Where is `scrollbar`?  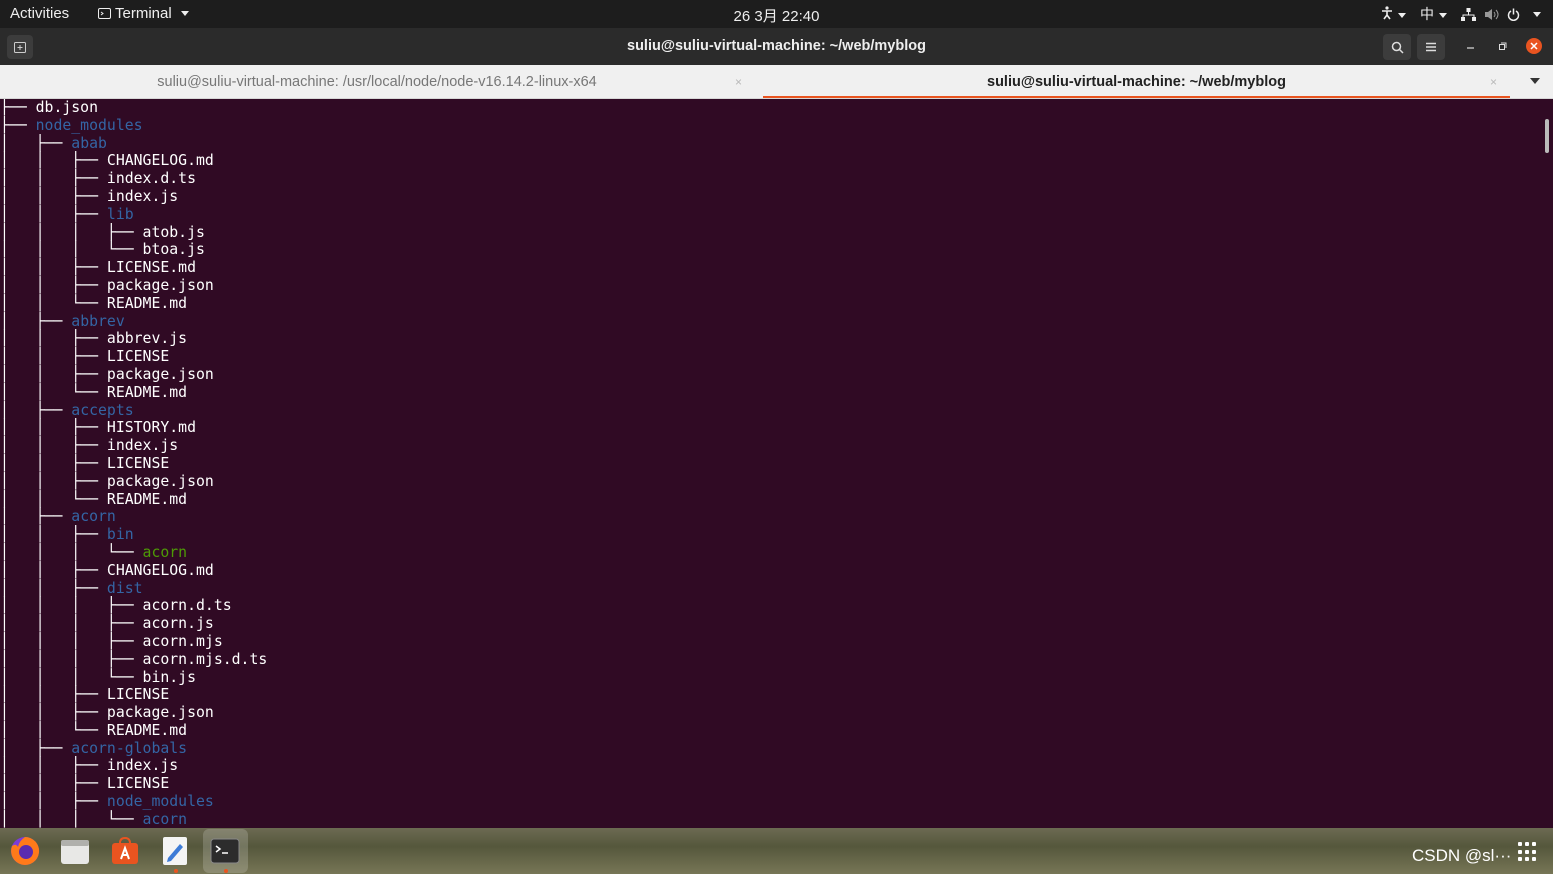 scrollbar is located at coordinates (1547, 136).